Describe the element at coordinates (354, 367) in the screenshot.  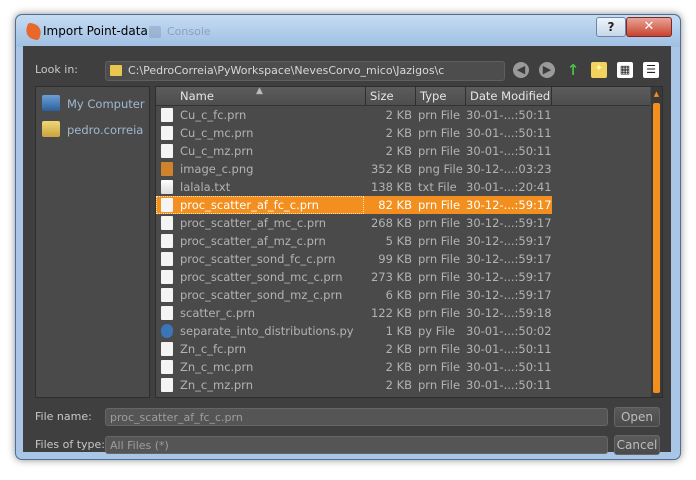
I see `file-row: Zn_c_mc.prn 2 KB prn File 30-01-...:50:11` at that location.